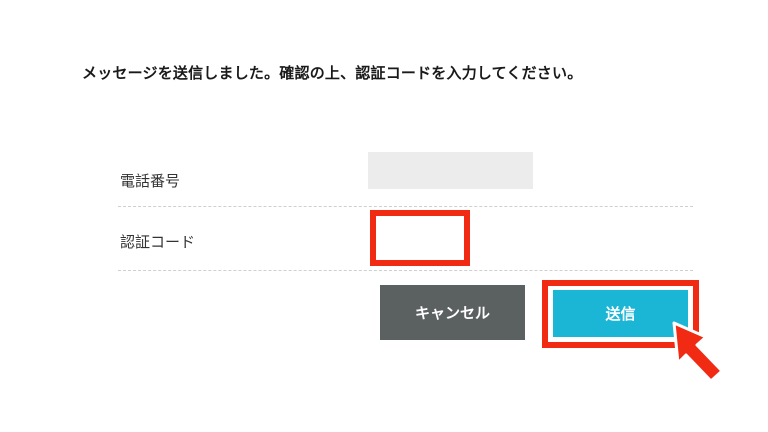 This screenshot has width=768, height=432. I want to click on instruction-message: メッセージを送信しました。確認の上、認証コードを入力してください。, so click(332, 73).